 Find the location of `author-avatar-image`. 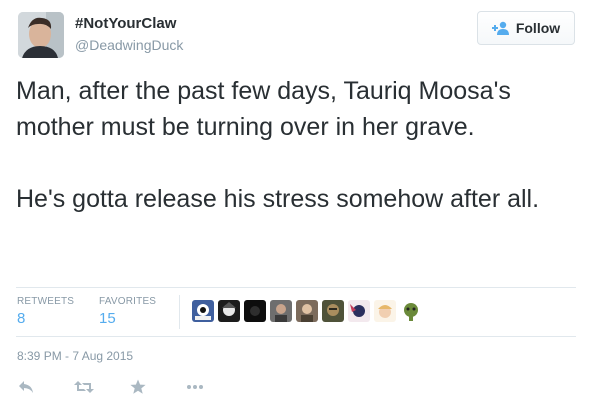

author-avatar-image is located at coordinates (41, 35).